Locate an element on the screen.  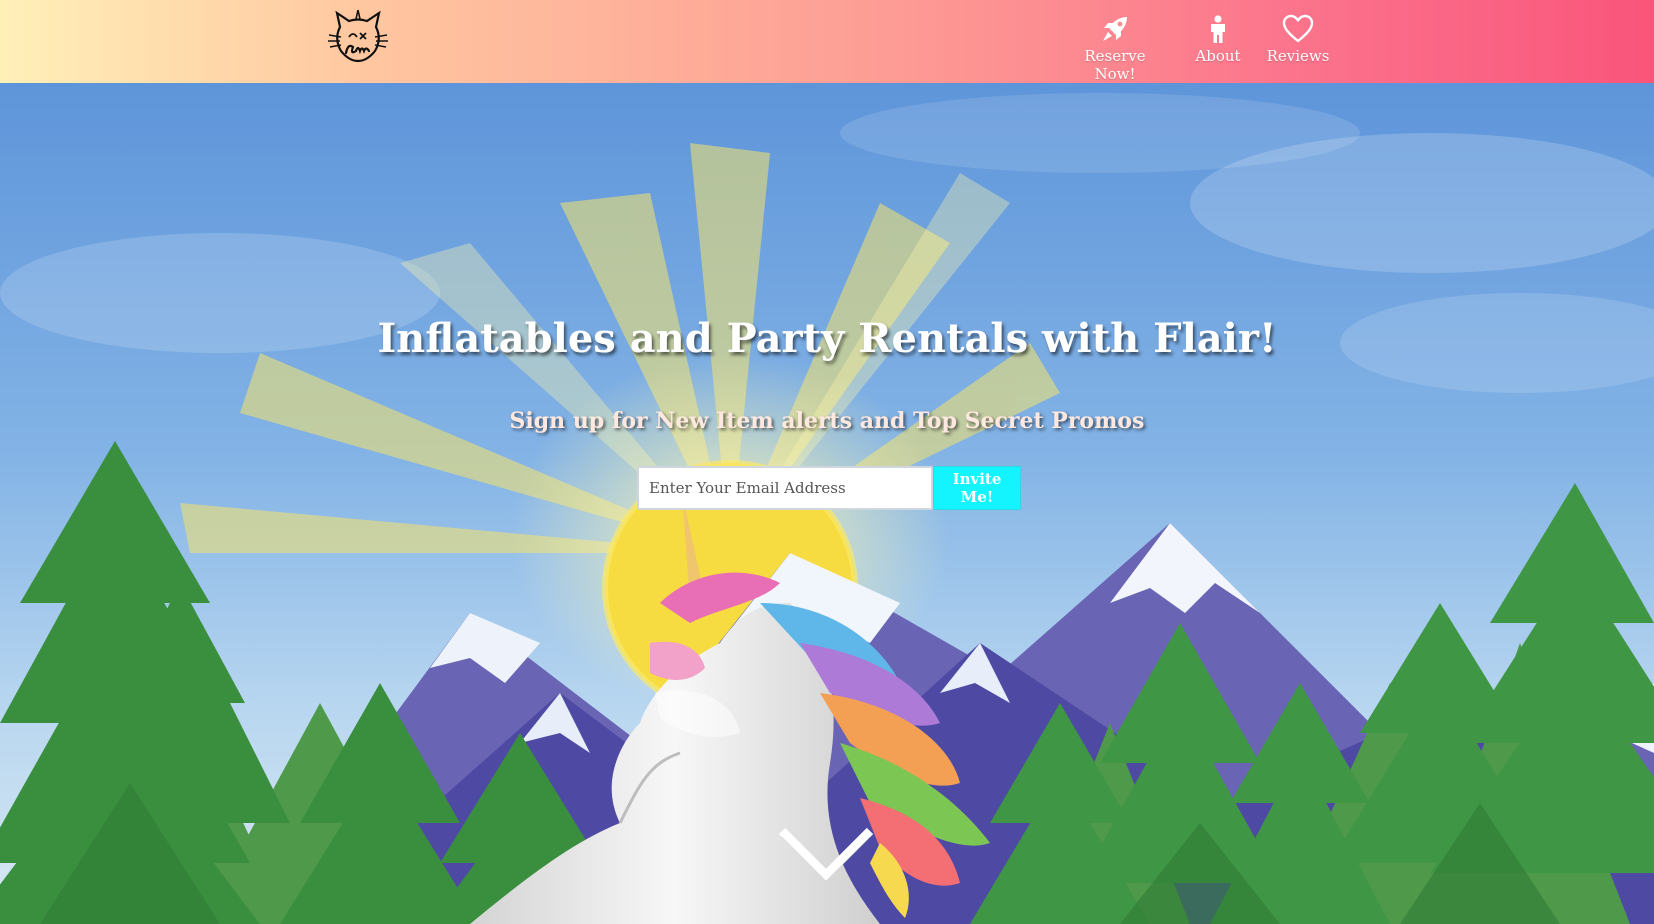
nav-reserve-label: Reserve Now! is located at coordinates (1115, 65).